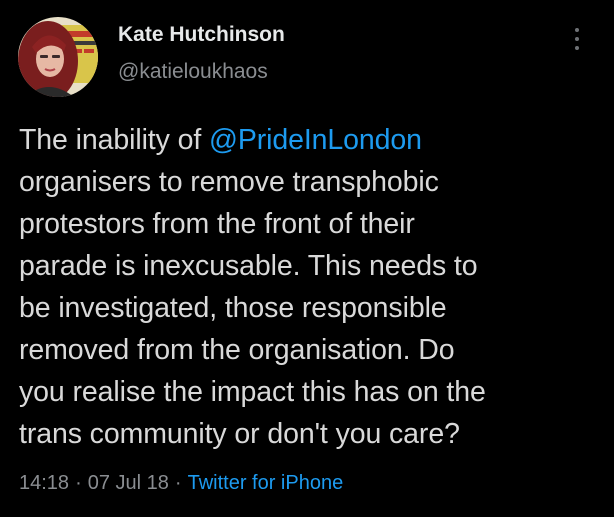  I want to click on tweet-meta: 14:18 · 07 Jul 18 · Twitter for iPhone, so click(181, 483).